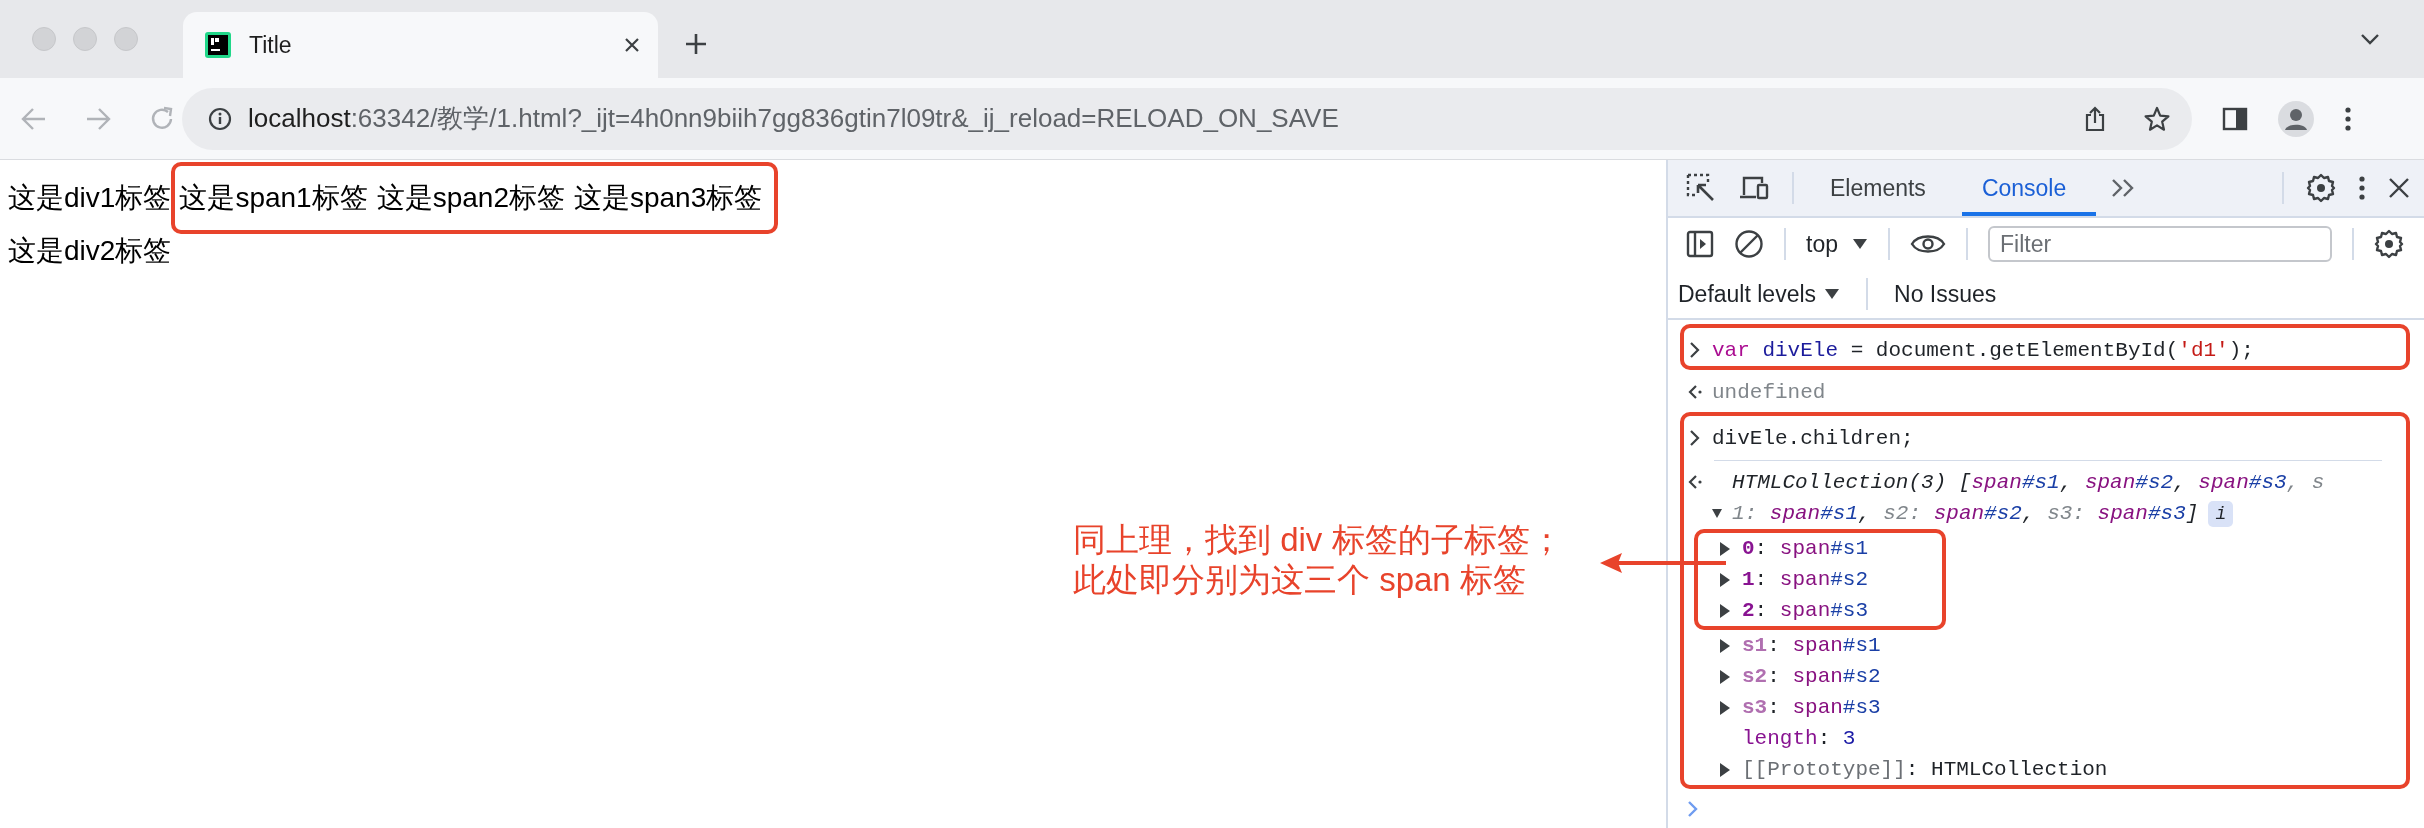  I want to click on console-command: var divEle = document.getElementById('d1');, so click(1983, 350).